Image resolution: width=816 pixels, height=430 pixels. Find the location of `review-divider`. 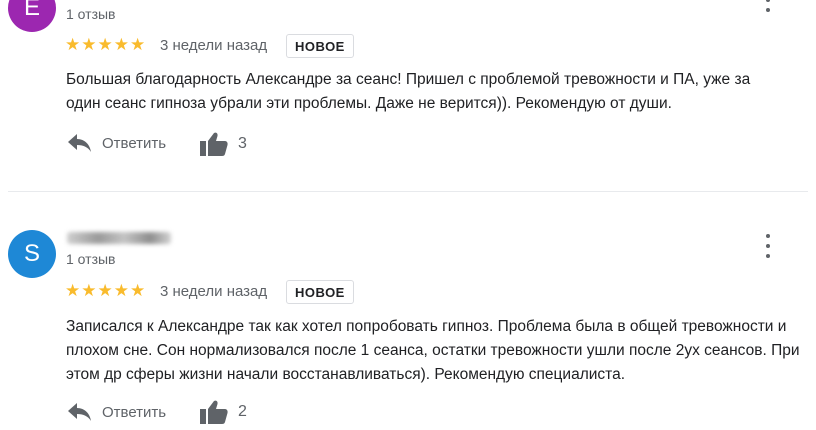

review-divider is located at coordinates (408, 191).